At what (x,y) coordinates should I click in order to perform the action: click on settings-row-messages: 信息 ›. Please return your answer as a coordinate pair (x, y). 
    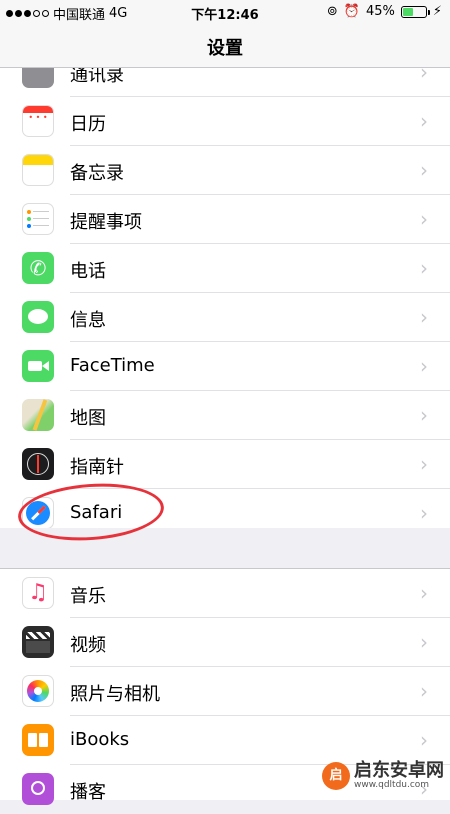
    Looking at the image, I should click on (225, 317).